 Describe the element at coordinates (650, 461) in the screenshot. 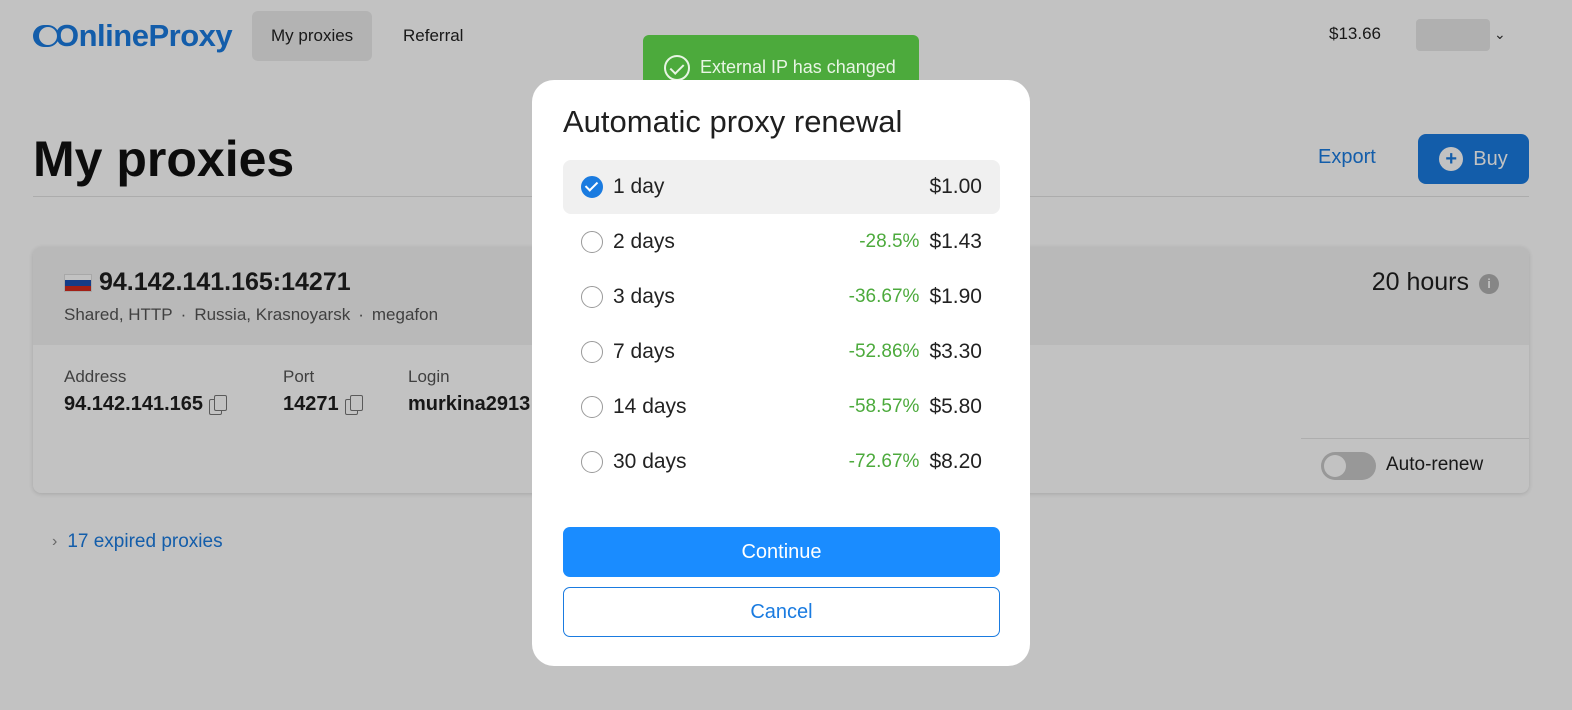

I see `option-label: 30 days` at that location.